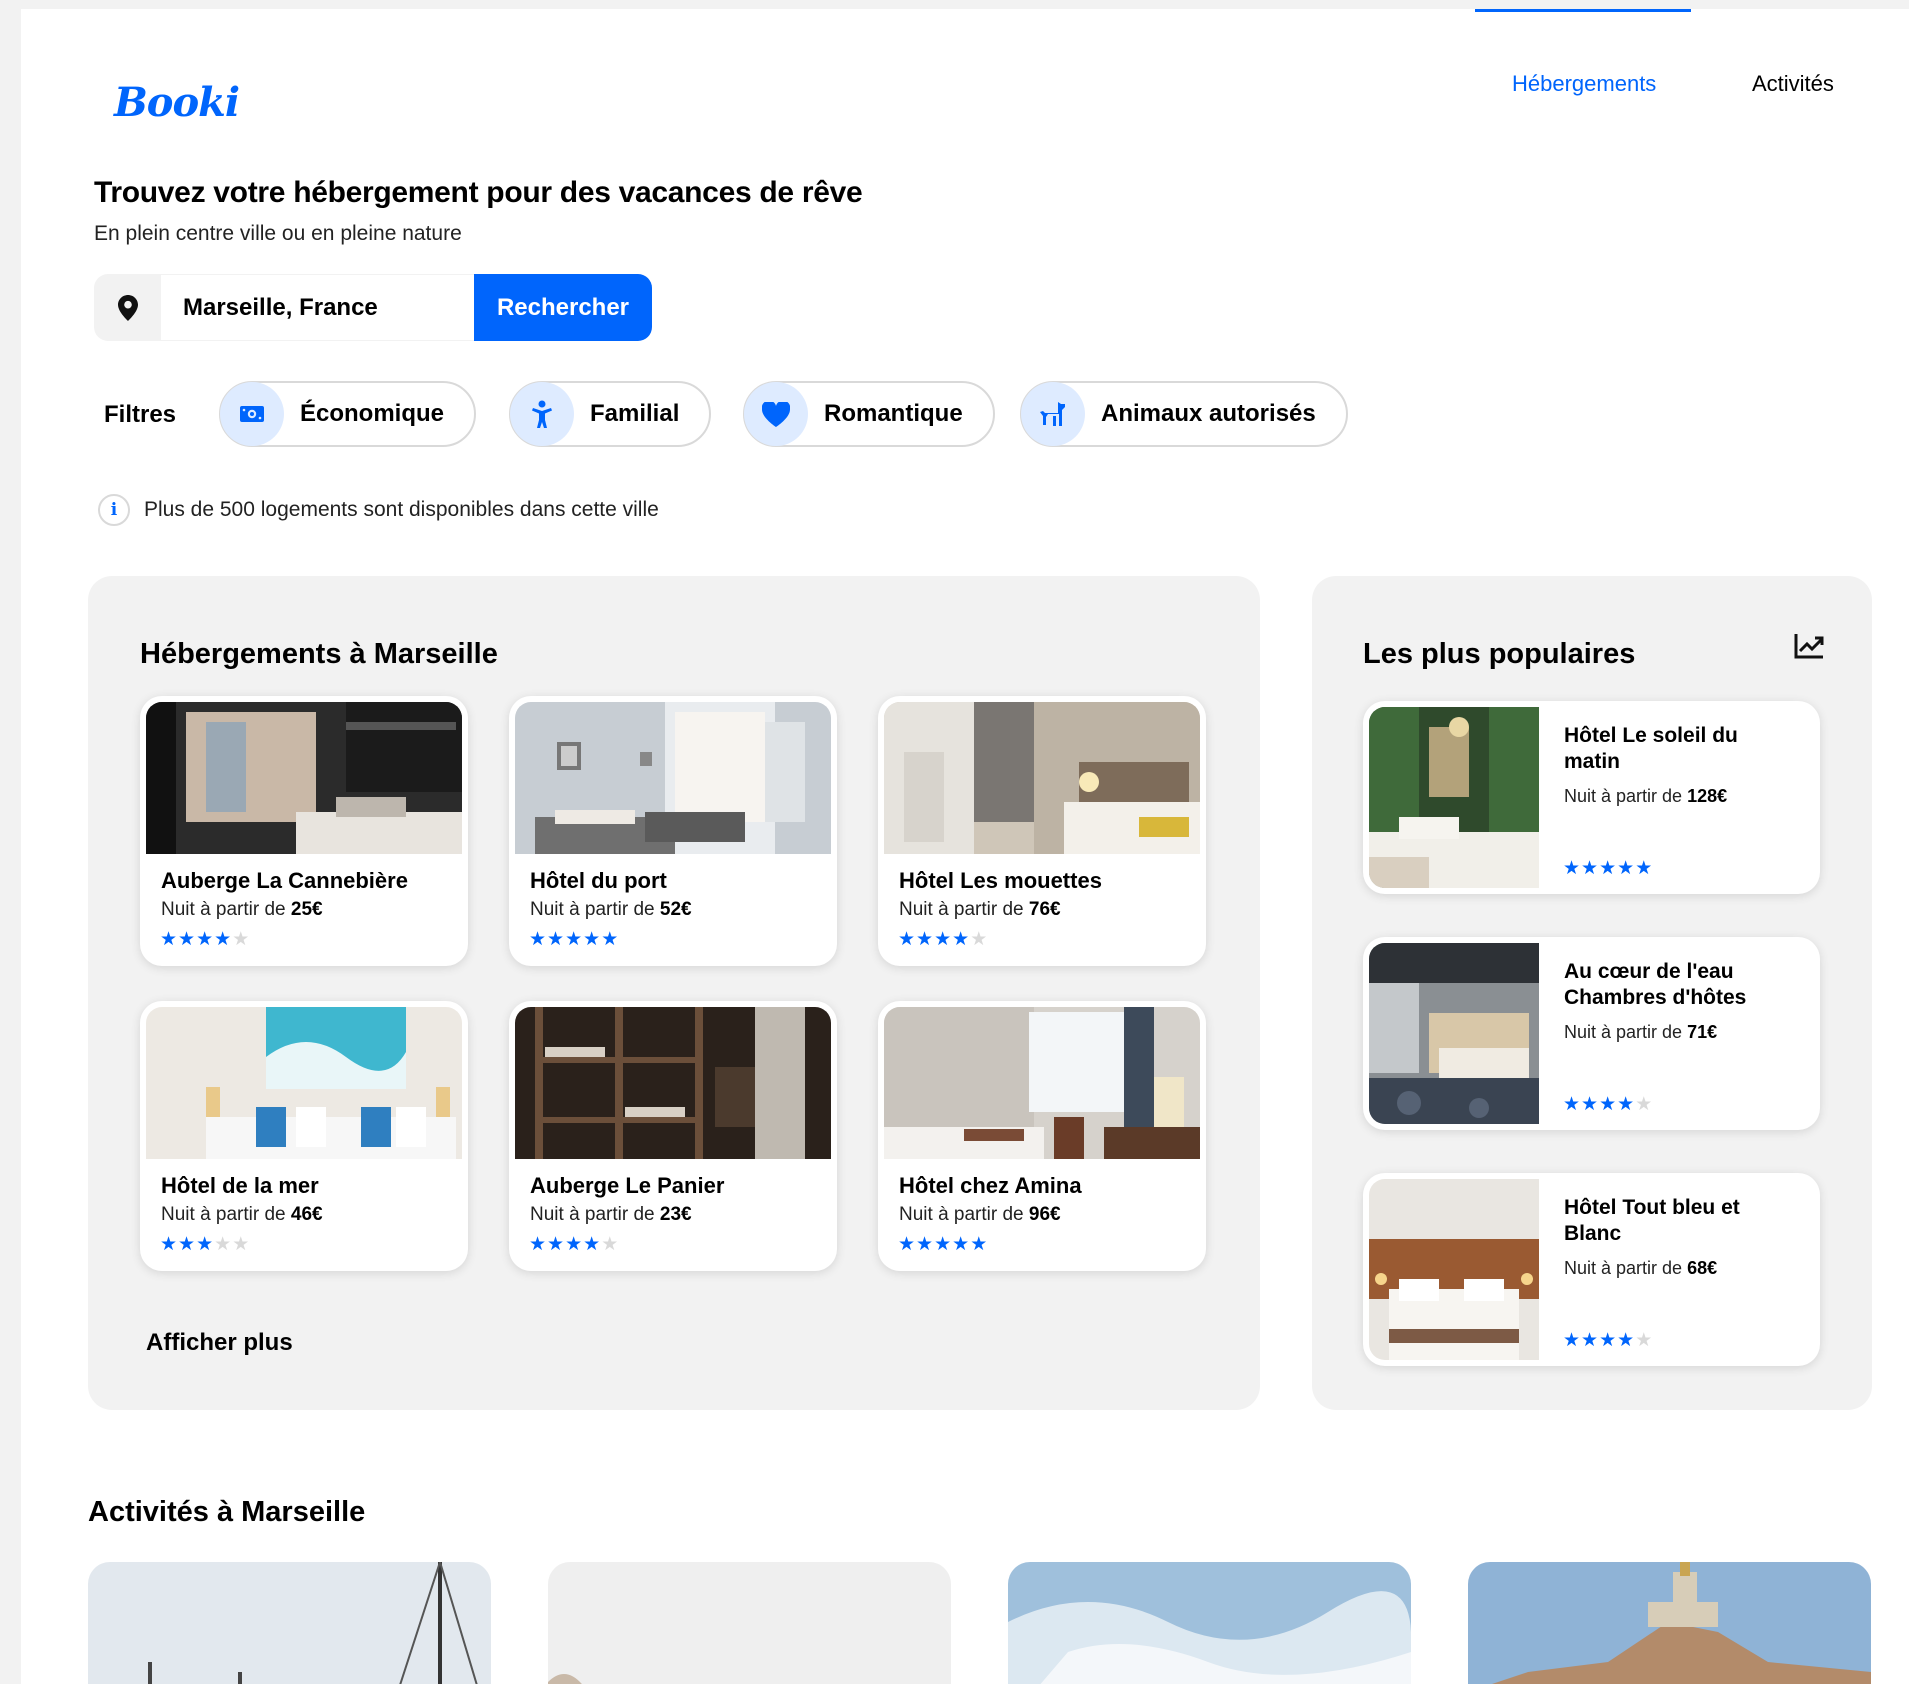 The image size is (1909, 1684). What do you see at coordinates (1584, 84) in the screenshot?
I see `nav-hebergements: Hébergements` at bounding box center [1584, 84].